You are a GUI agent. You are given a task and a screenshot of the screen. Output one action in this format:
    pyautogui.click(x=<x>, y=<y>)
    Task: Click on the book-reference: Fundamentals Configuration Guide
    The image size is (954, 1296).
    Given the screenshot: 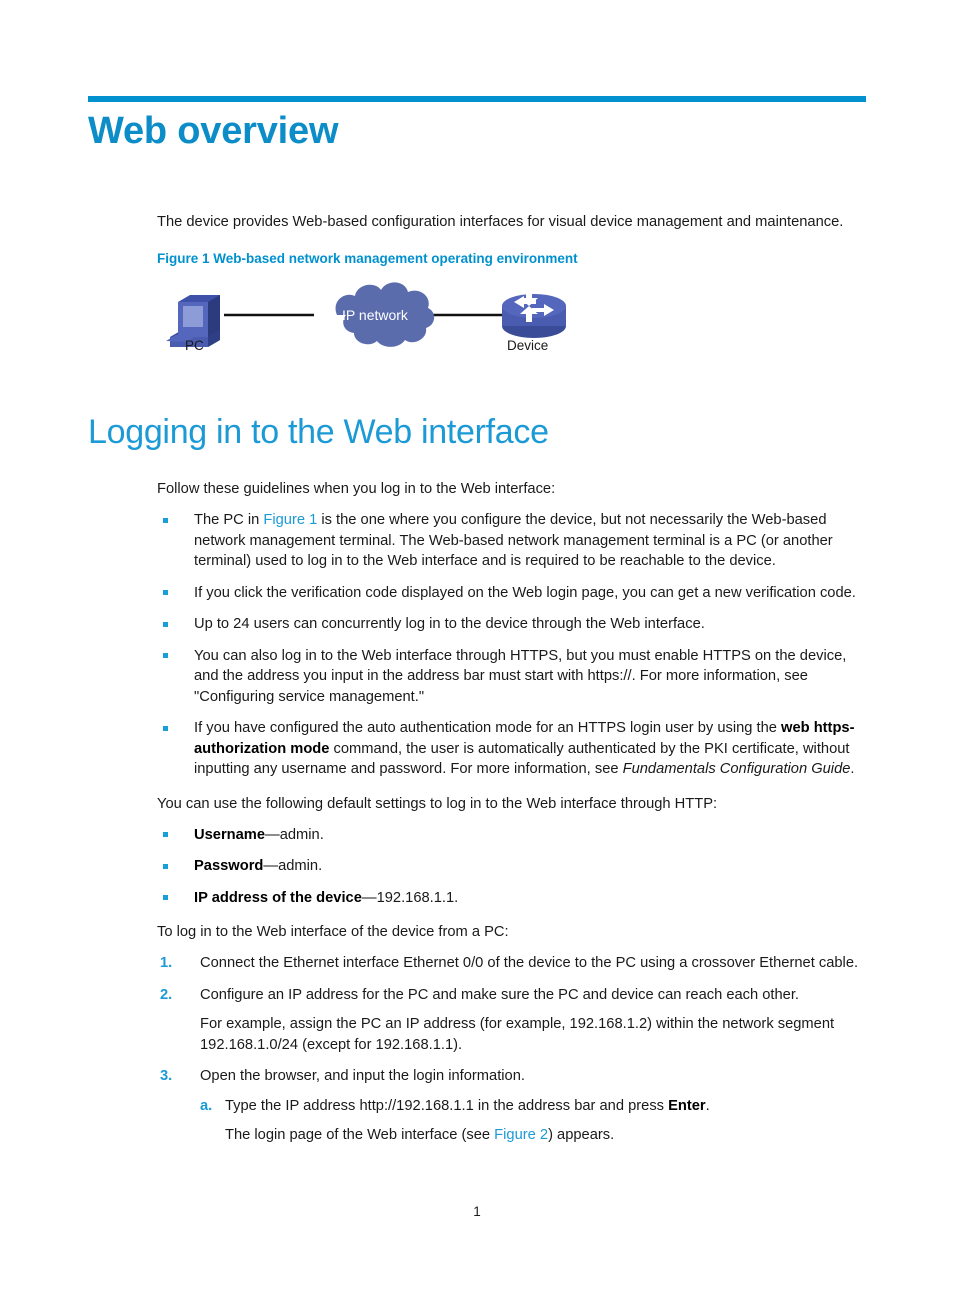 What is the action you would take?
    pyautogui.click(x=736, y=769)
    